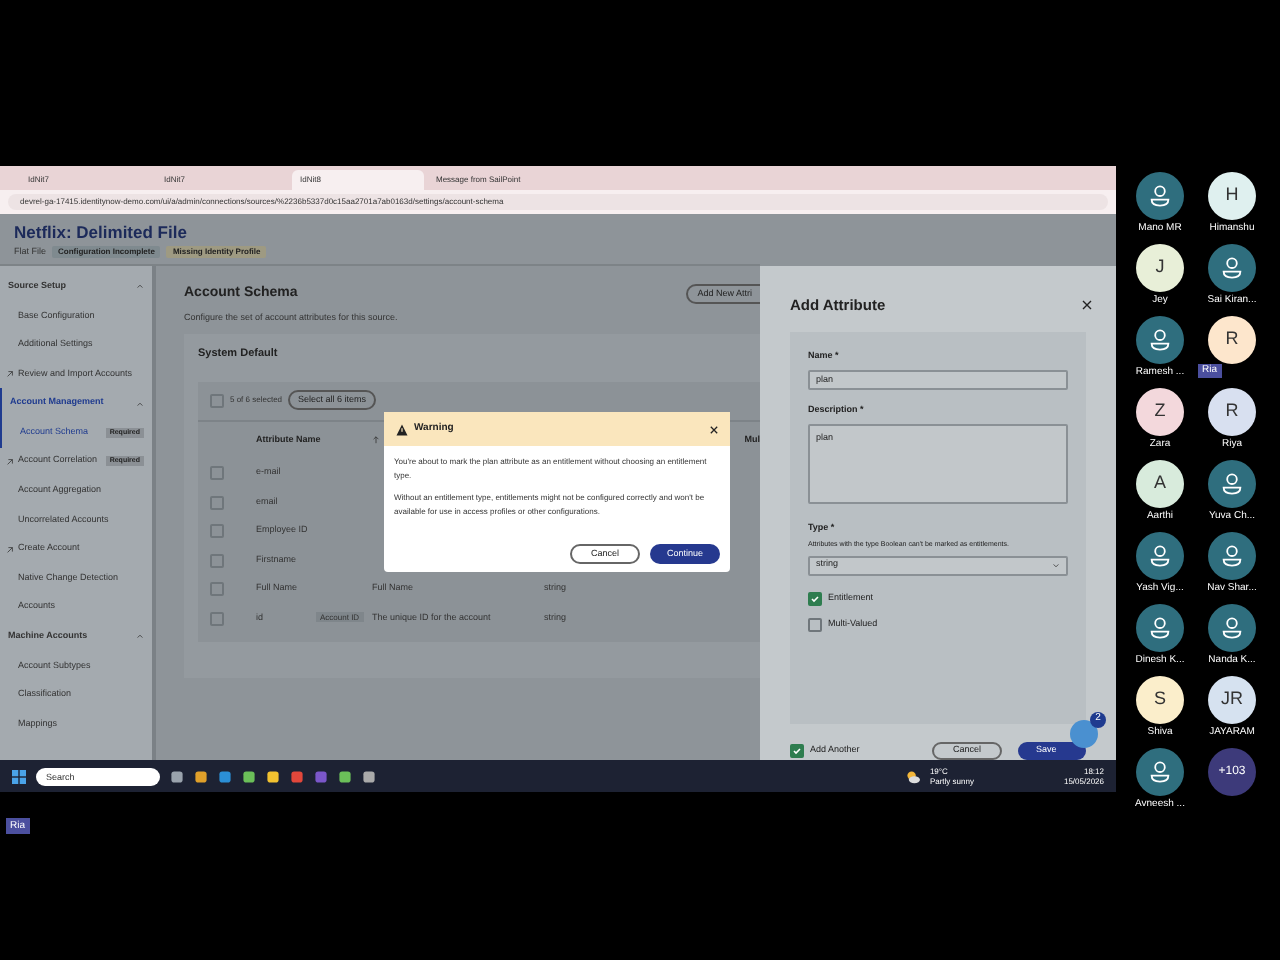 This screenshot has height=960, width=1280. Describe the element at coordinates (1160, 268) in the screenshot. I see `avatar: J` at that location.